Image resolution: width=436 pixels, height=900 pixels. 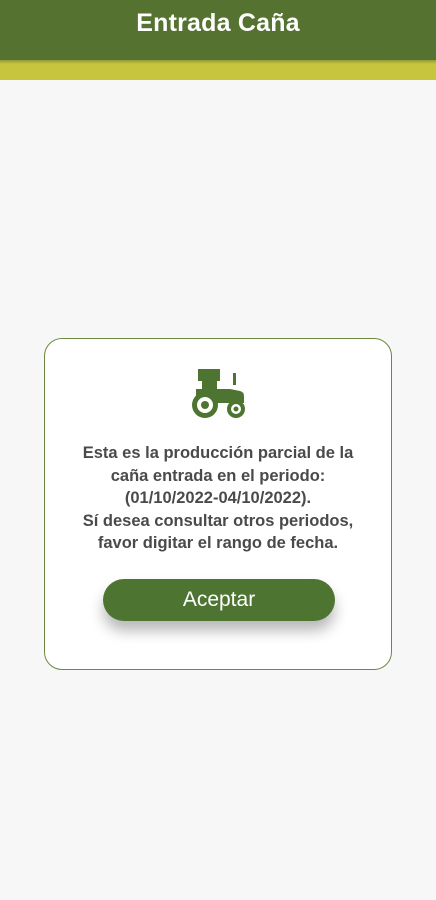 I want to click on header-accent-bar, so click(x=218, y=70).